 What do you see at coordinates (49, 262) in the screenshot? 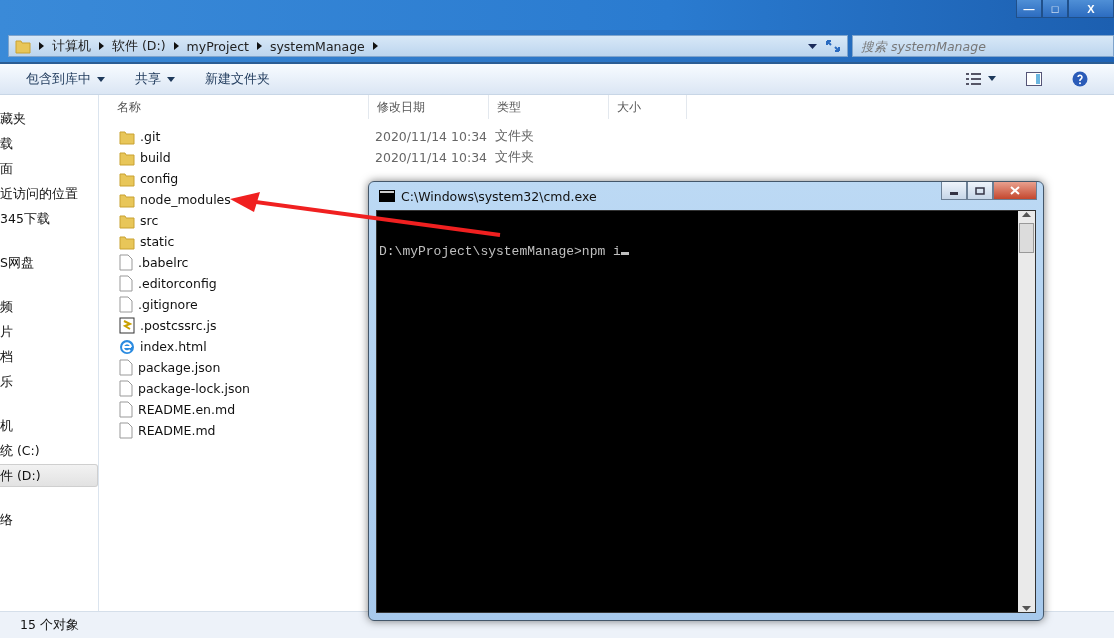
I see `sidebar-item: S网盘` at bounding box center [49, 262].